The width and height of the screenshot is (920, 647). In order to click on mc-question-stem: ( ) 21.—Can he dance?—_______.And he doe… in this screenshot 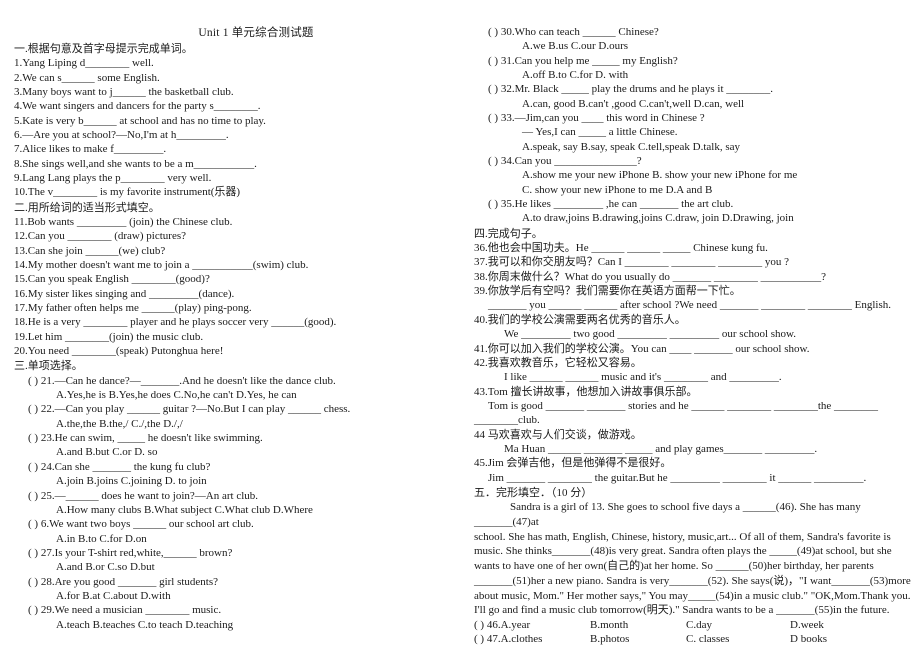, I will do `click(182, 380)`.